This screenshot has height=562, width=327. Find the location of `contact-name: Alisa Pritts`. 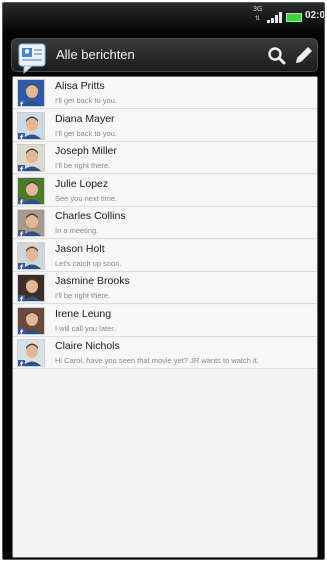

contact-name: Alisa Pritts is located at coordinates (80, 86).